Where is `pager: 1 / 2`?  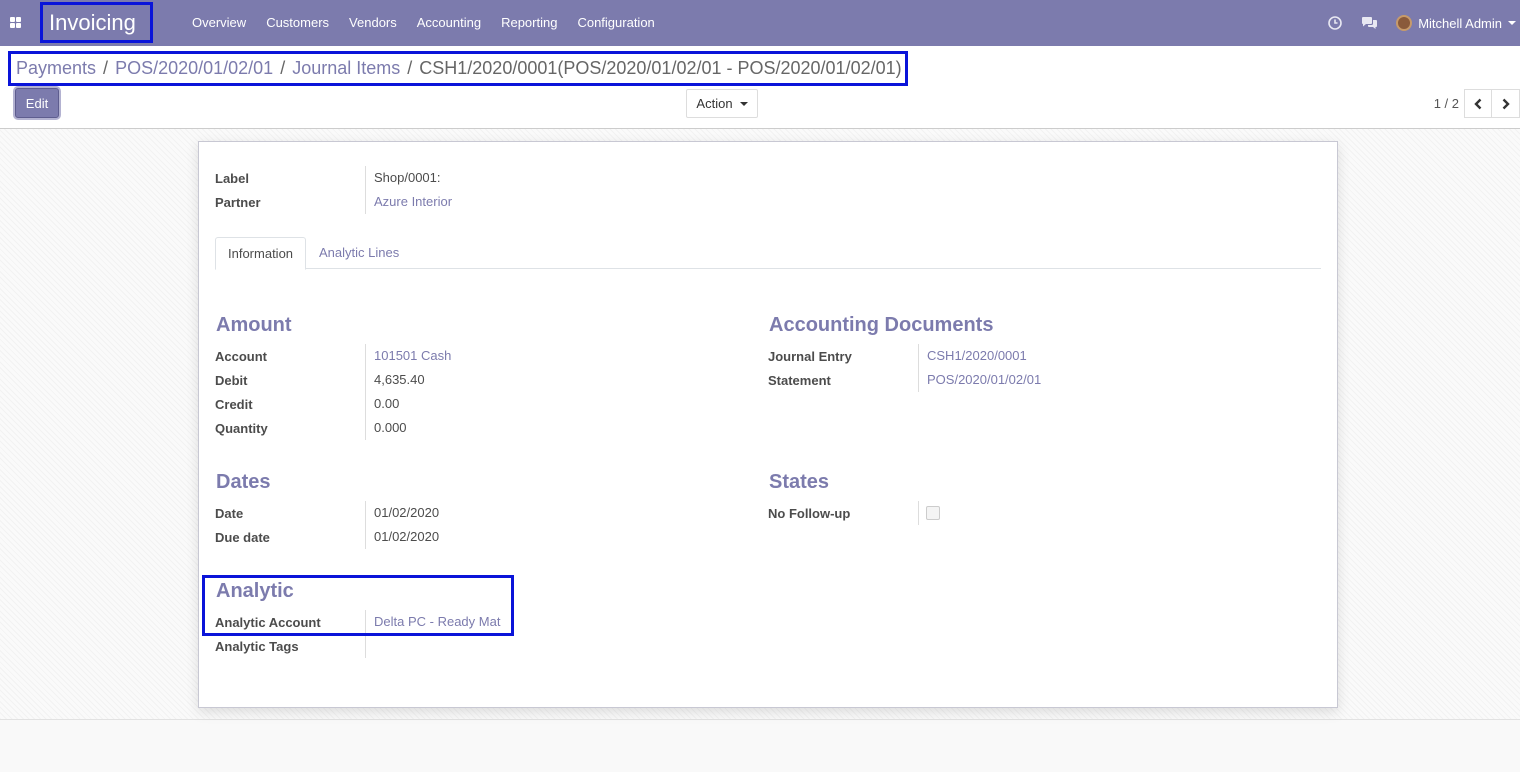
pager: 1 / 2 is located at coordinates (1477, 103).